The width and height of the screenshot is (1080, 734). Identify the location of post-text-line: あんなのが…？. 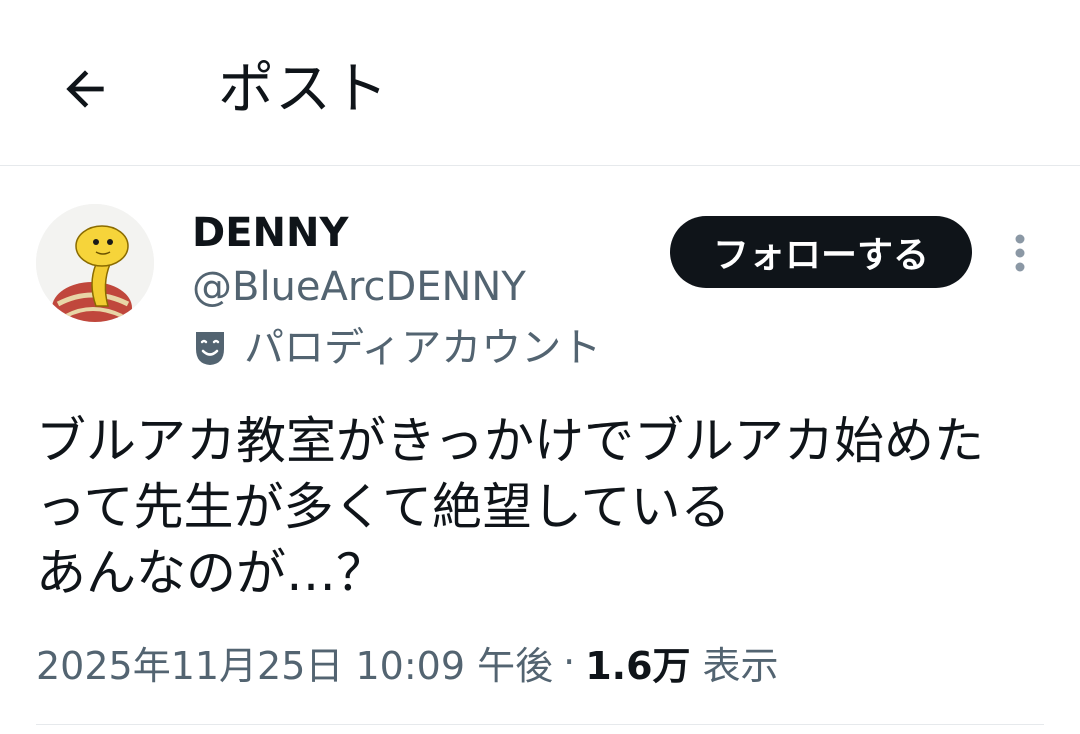
(211, 573).